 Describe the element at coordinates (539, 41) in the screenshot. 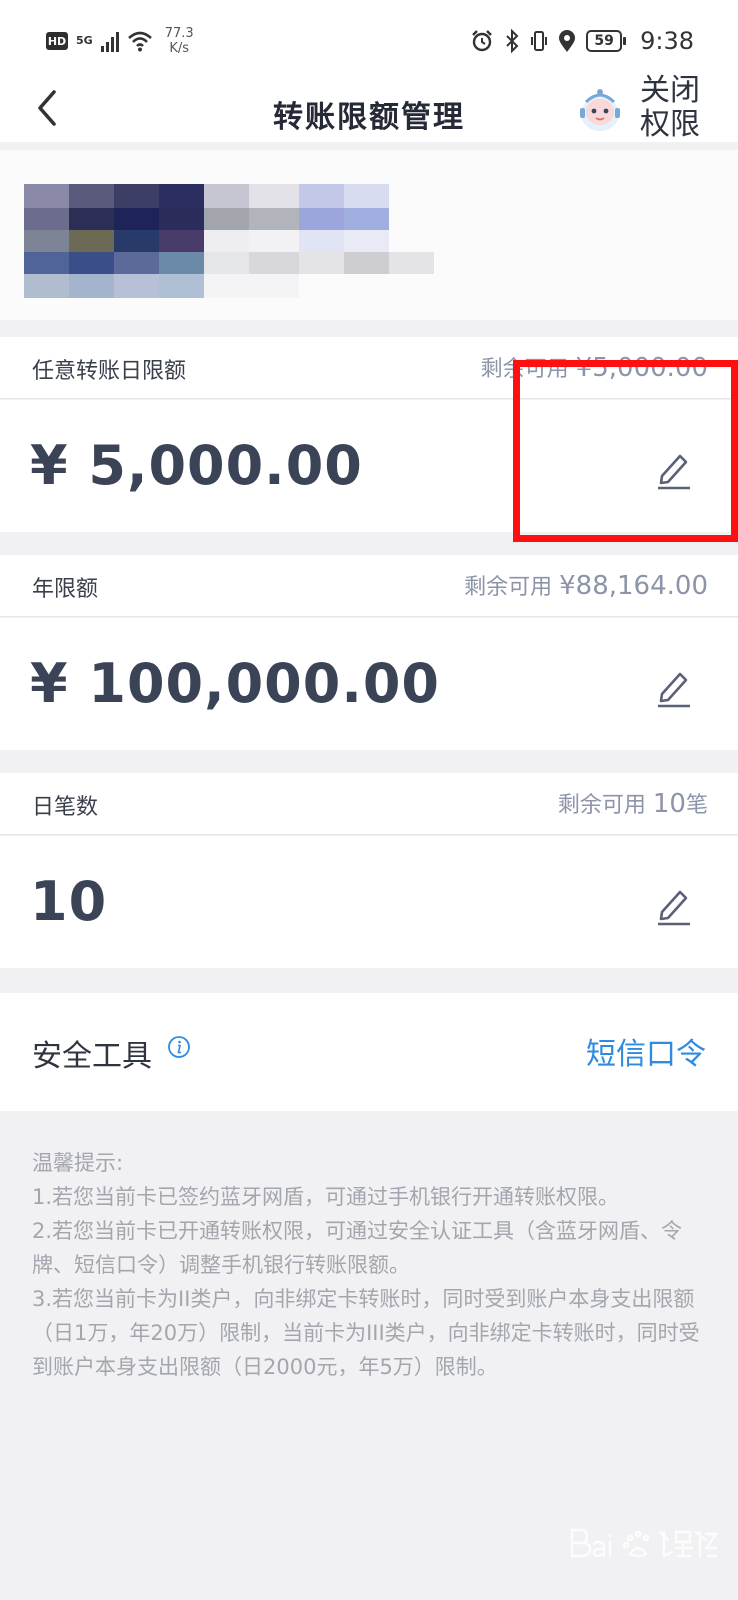

I see `vibrate-icon` at that location.